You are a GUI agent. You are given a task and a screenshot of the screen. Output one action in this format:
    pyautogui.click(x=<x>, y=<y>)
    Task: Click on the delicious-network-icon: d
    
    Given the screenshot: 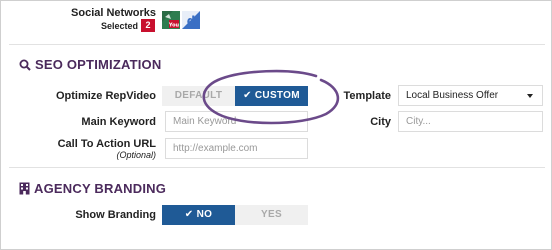 What is the action you would take?
    pyautogui.click(x=191, y=20)
    